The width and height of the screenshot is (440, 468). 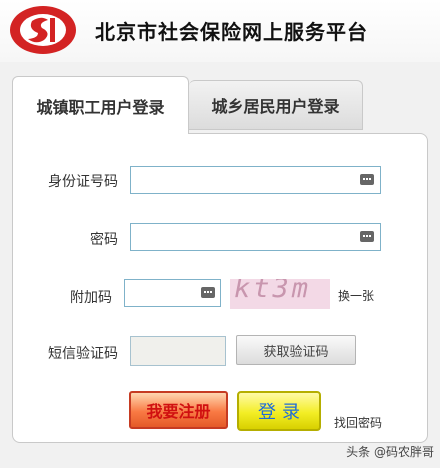 I want to click on login-button: 登录, so click(x=279, y=411).